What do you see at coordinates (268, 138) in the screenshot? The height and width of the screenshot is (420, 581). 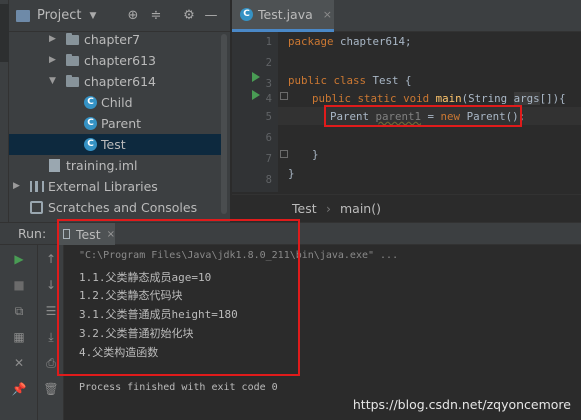 I see `line-number: 6` at bounding box center [268, 138].